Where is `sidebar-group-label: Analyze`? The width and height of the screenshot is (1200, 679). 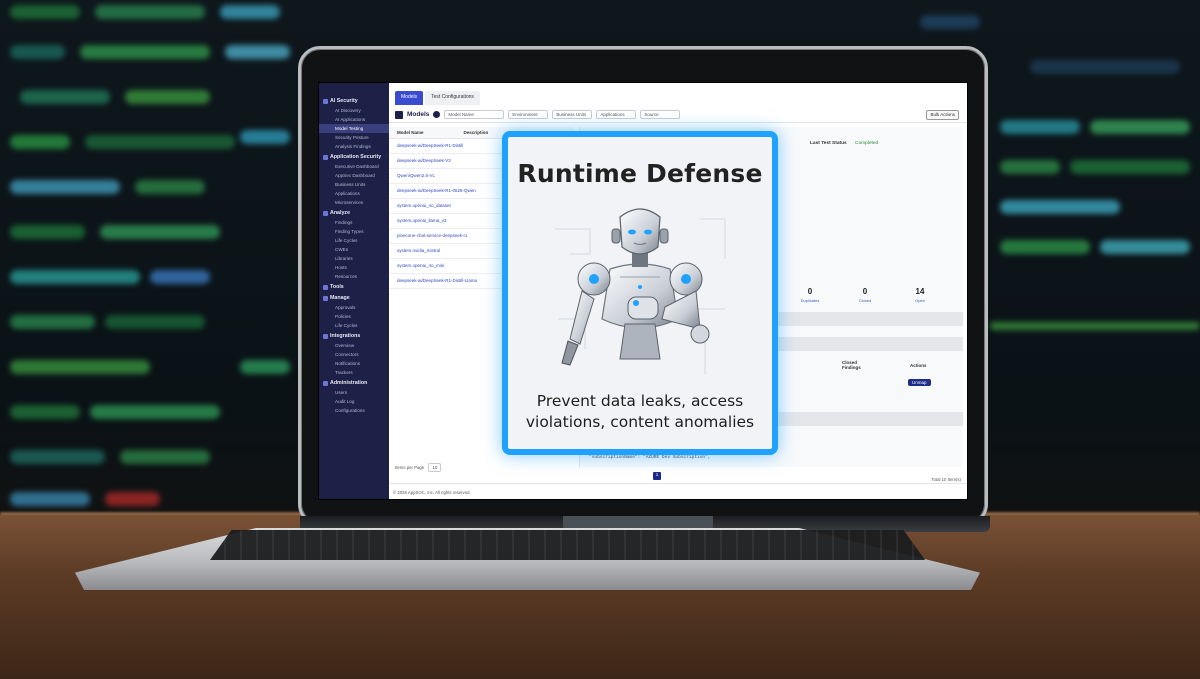
sidebar-group-label: Analyze is located at coordinates (340, 213).